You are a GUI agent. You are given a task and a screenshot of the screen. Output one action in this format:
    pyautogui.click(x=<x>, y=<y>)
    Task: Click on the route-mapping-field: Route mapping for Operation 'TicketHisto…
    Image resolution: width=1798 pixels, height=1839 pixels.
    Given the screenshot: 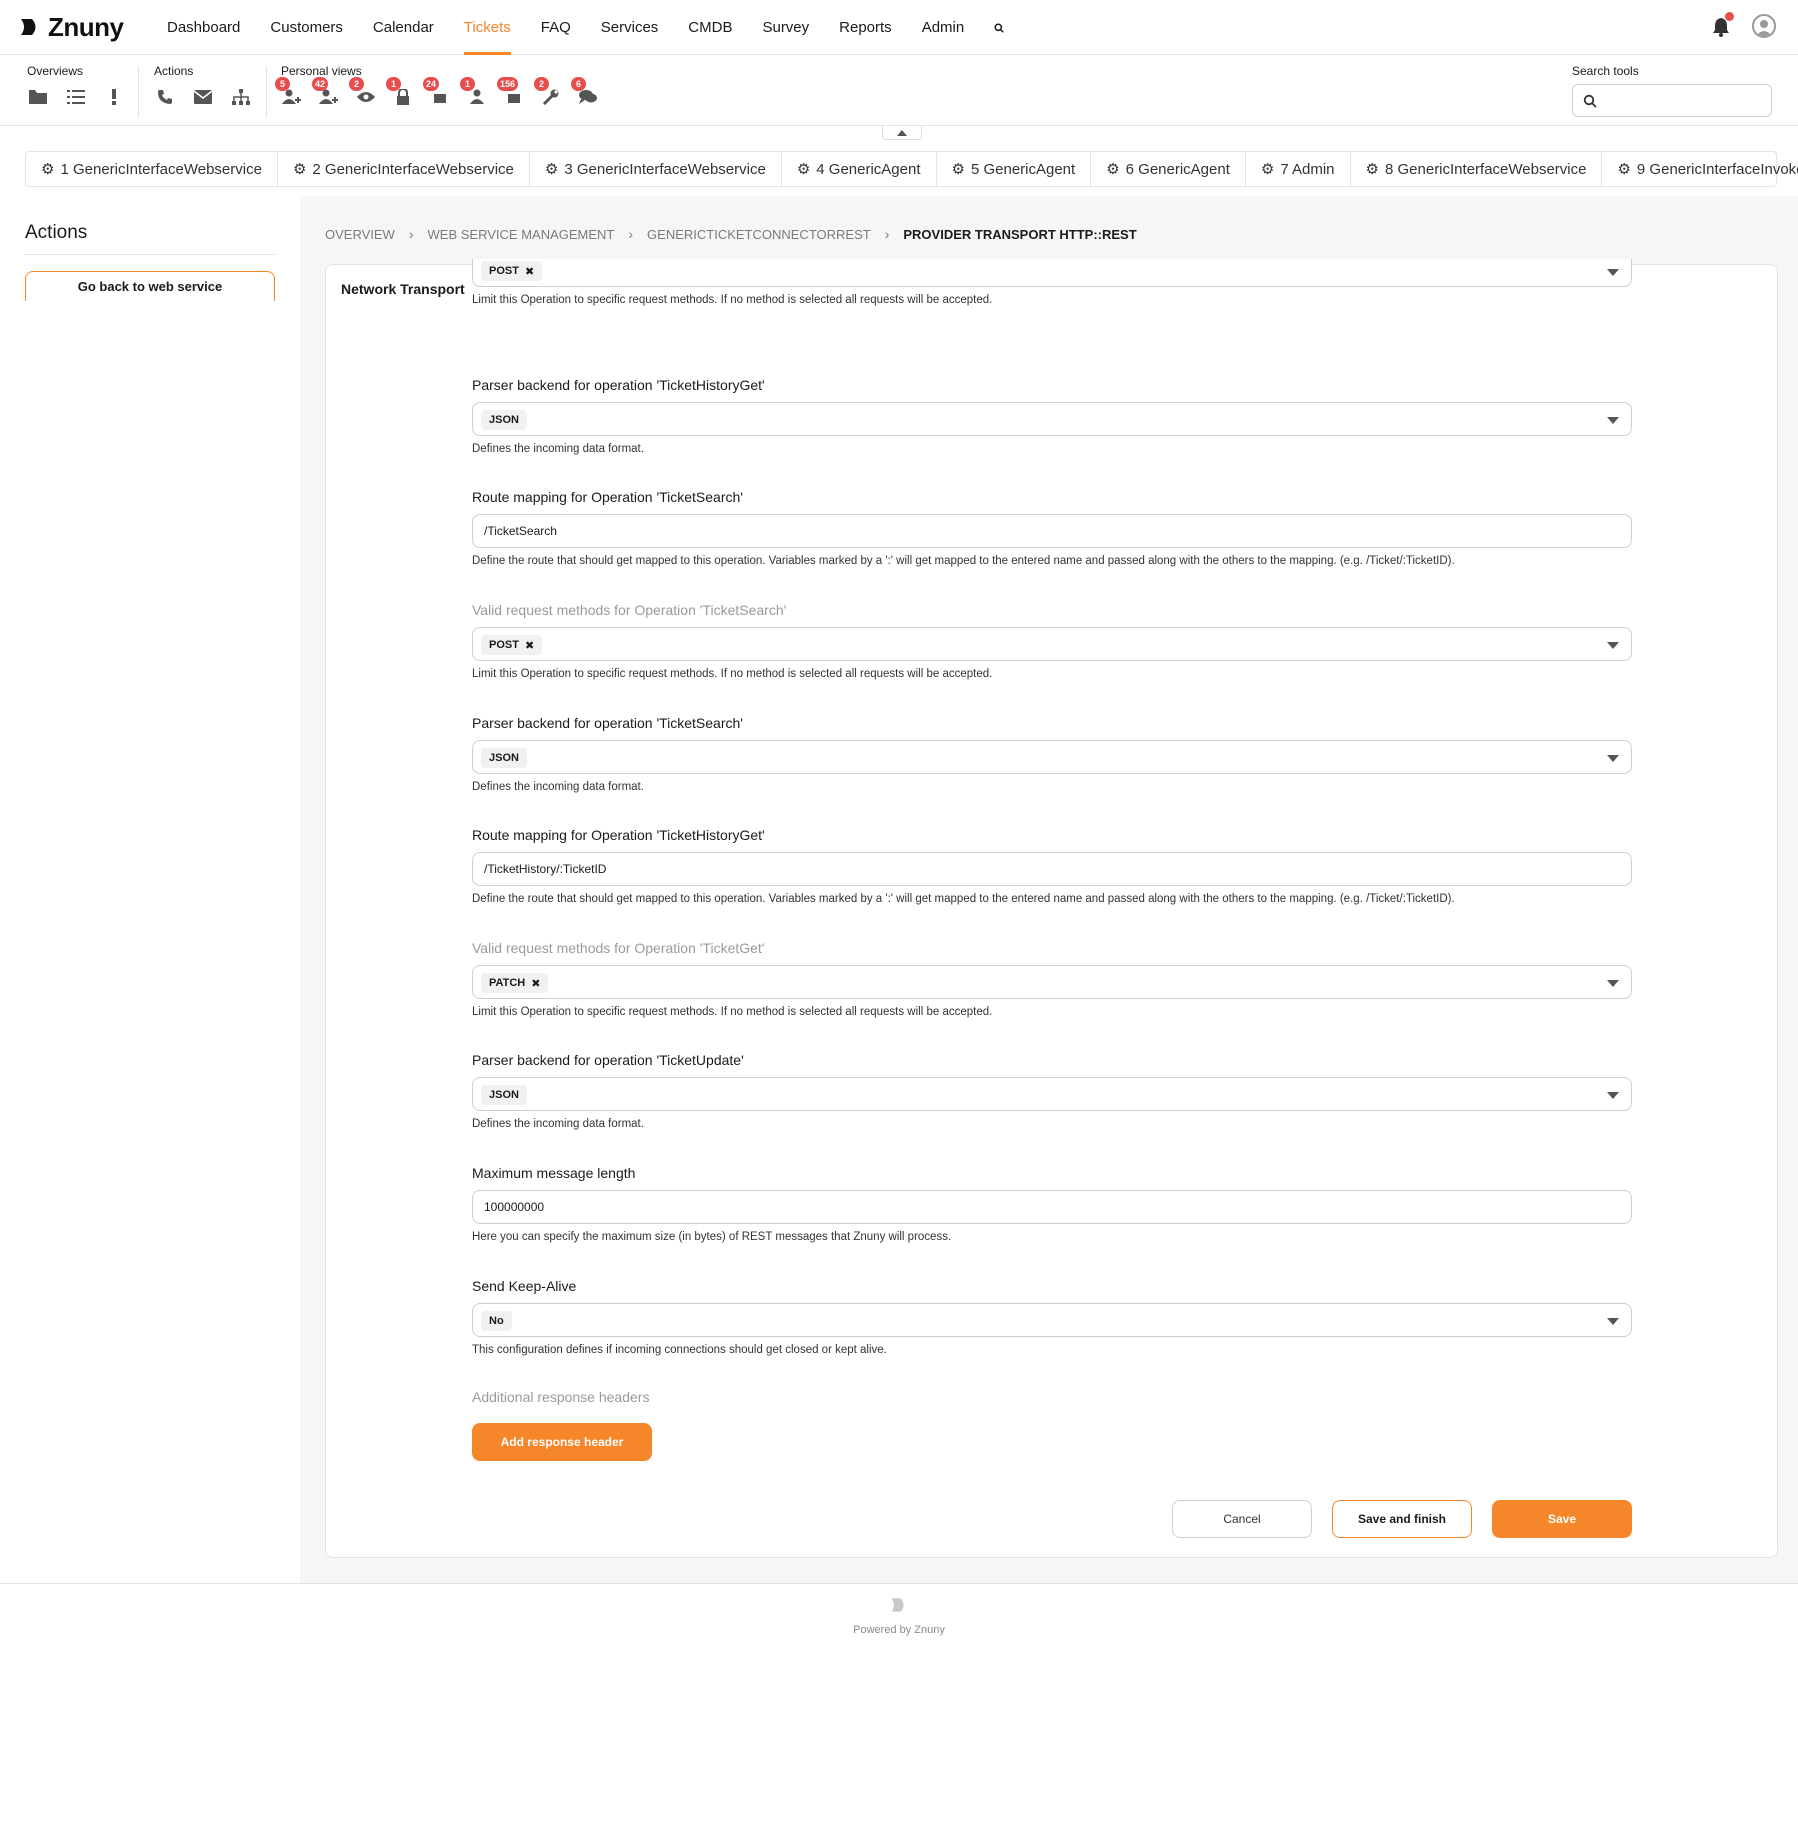 What is the action you would take?
    pyautogui.click(x=1052, y=866)
    